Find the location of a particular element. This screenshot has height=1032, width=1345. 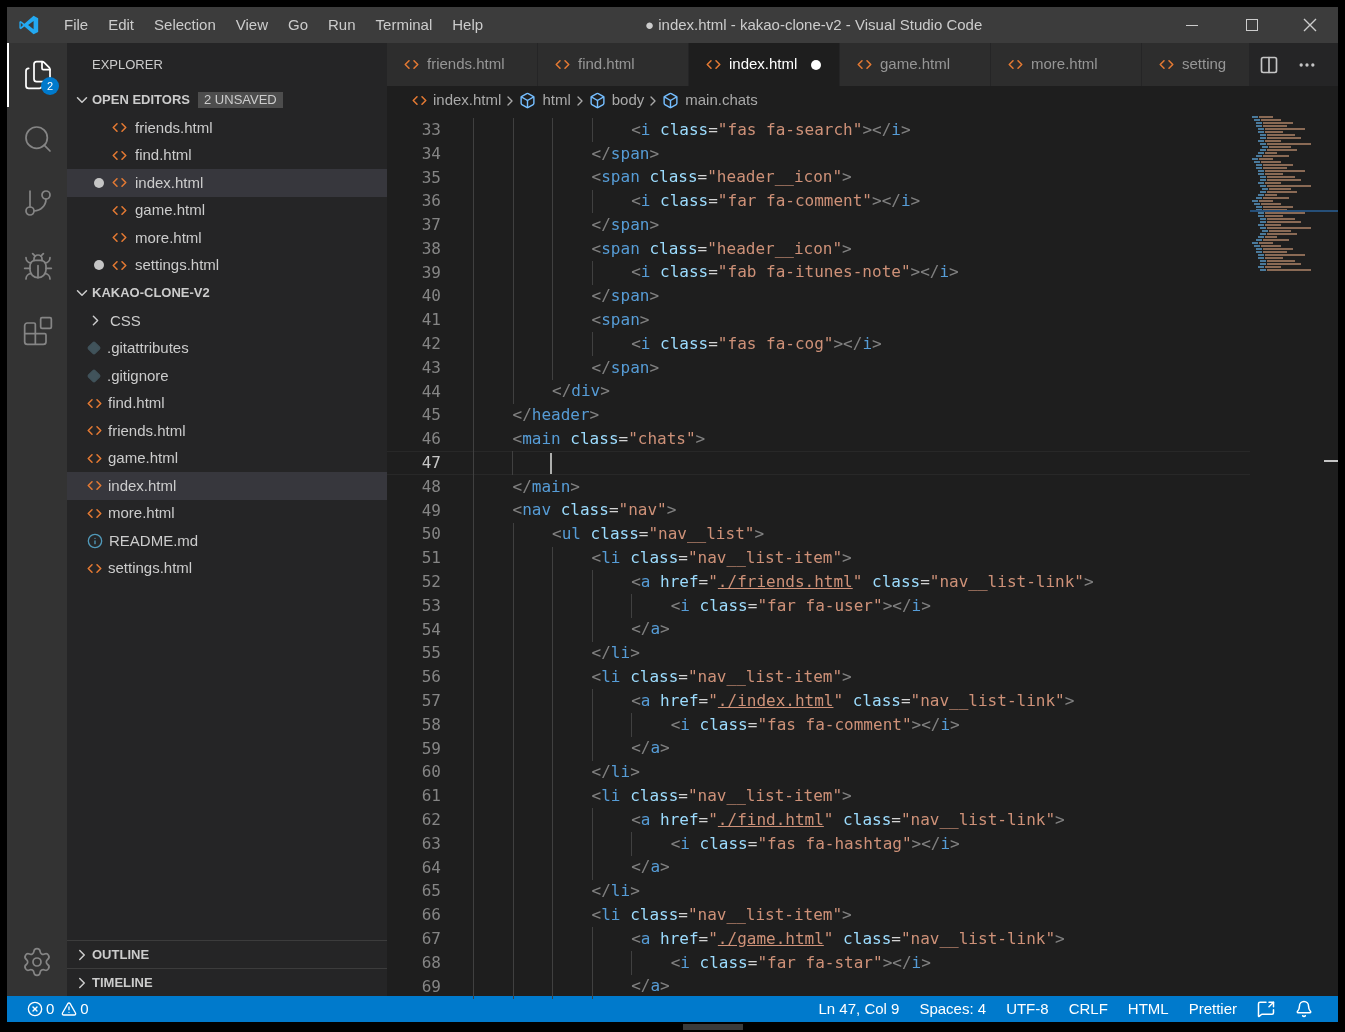

open-editor-item: friends.html is located at coordinates (227, 128).